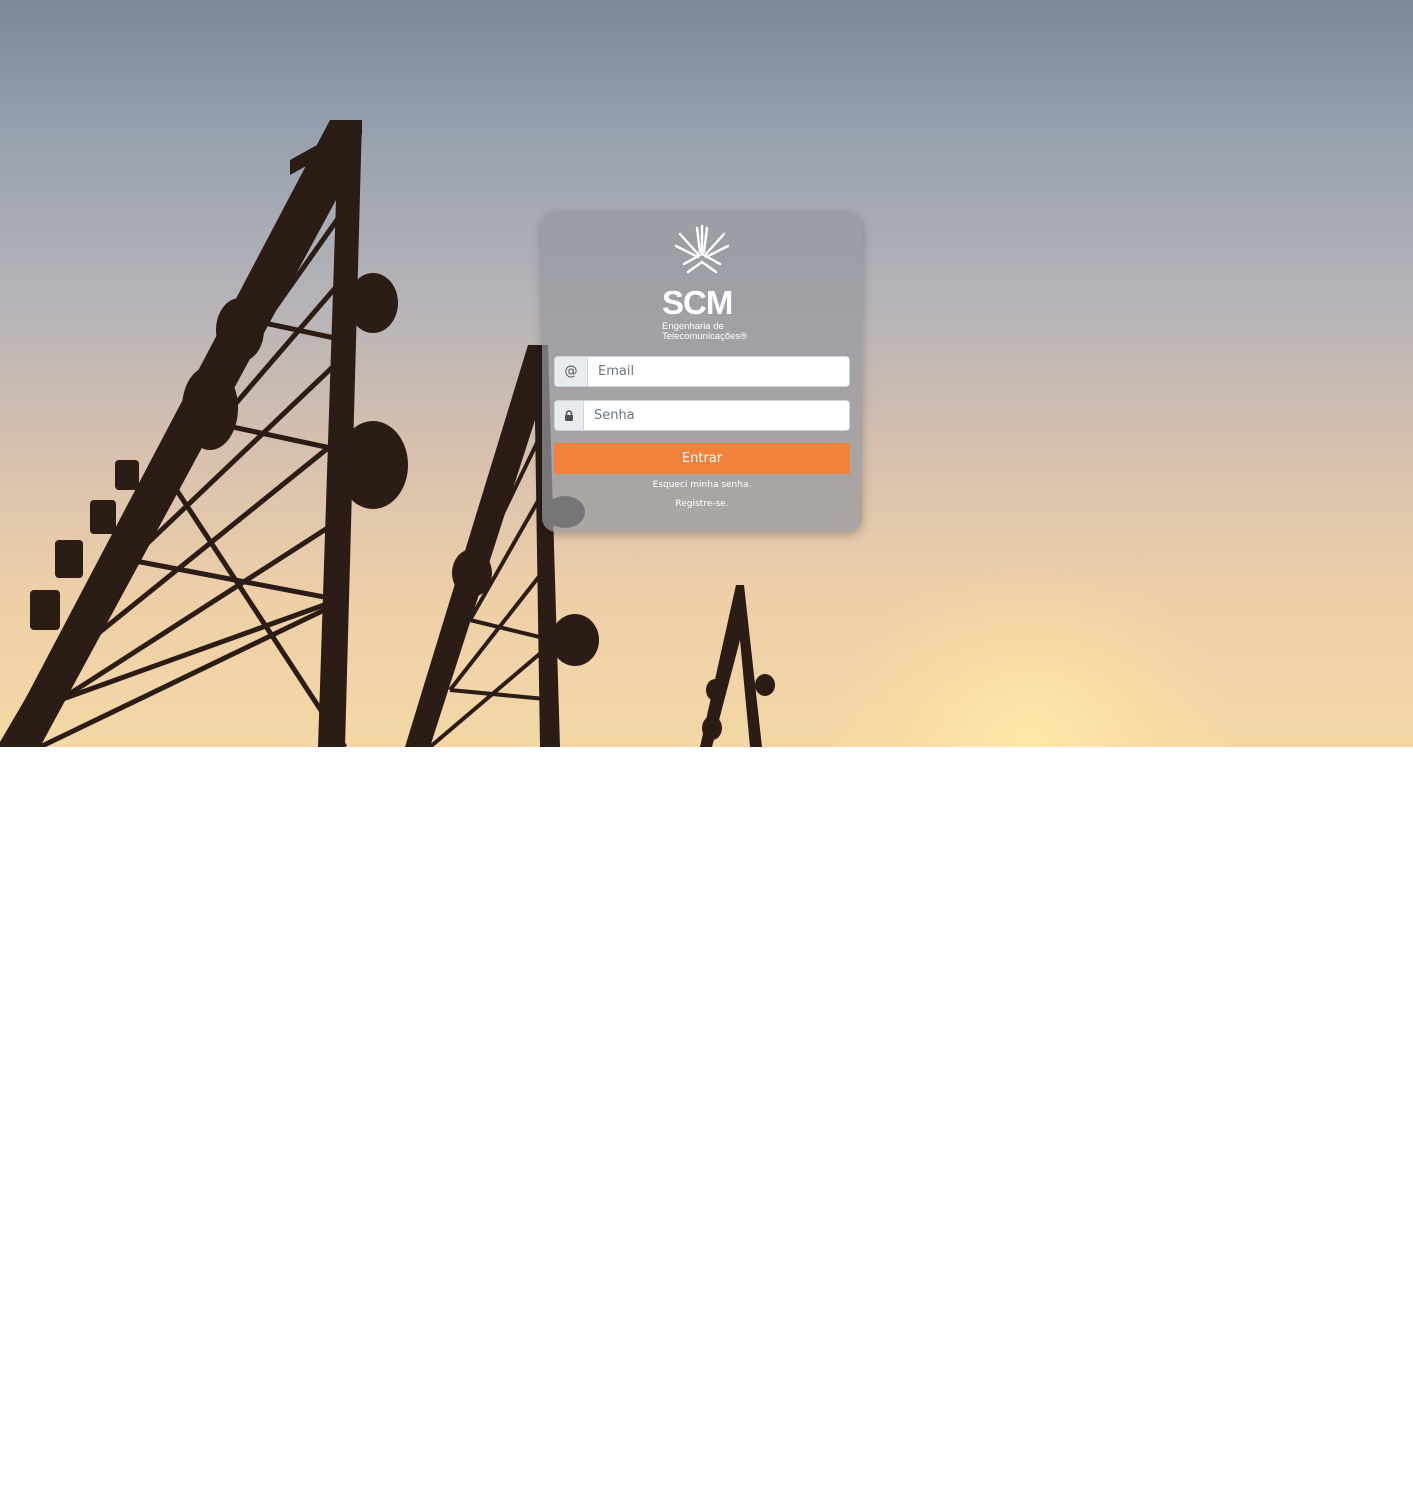 The width and height of the screenshot is (1413, 1485). Describe the element at coordinates (702, 504) in the screenshot. I see `register-link: Registre-se.` at that location.